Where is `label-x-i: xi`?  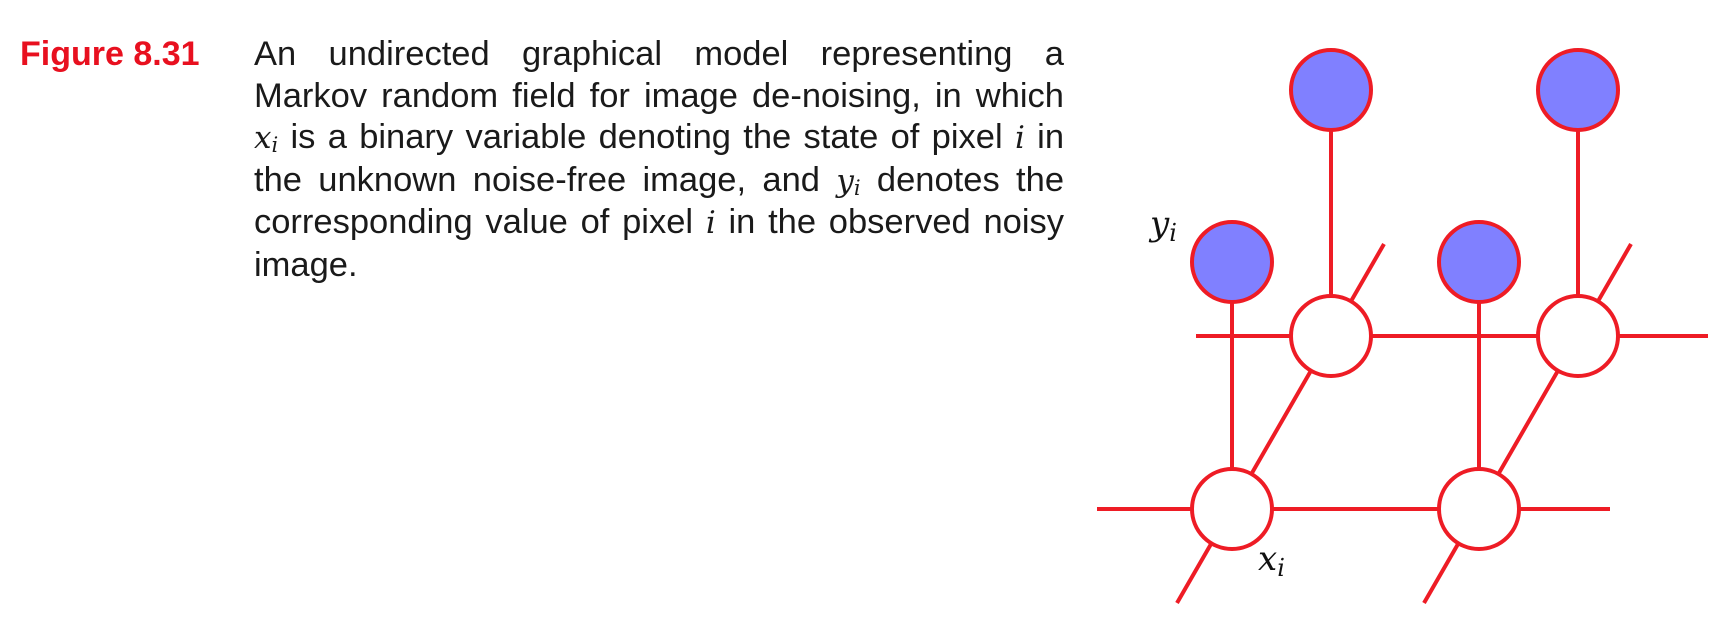
label-x-i: xi is located at coordinates (1271, 560).